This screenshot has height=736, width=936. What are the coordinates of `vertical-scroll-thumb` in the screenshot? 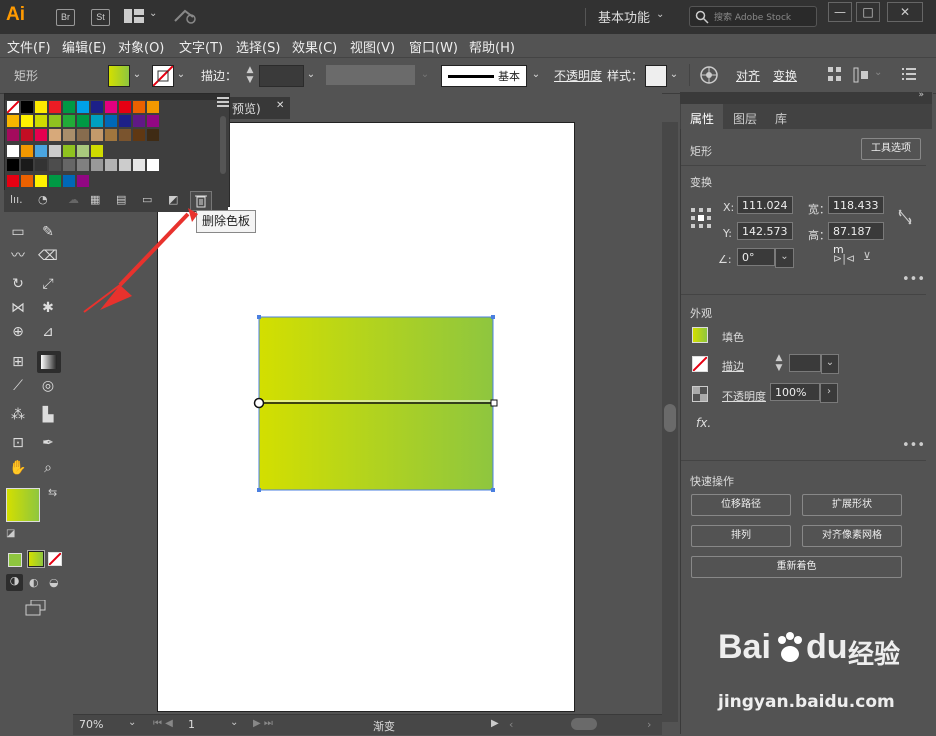 It's located at (670, 418).